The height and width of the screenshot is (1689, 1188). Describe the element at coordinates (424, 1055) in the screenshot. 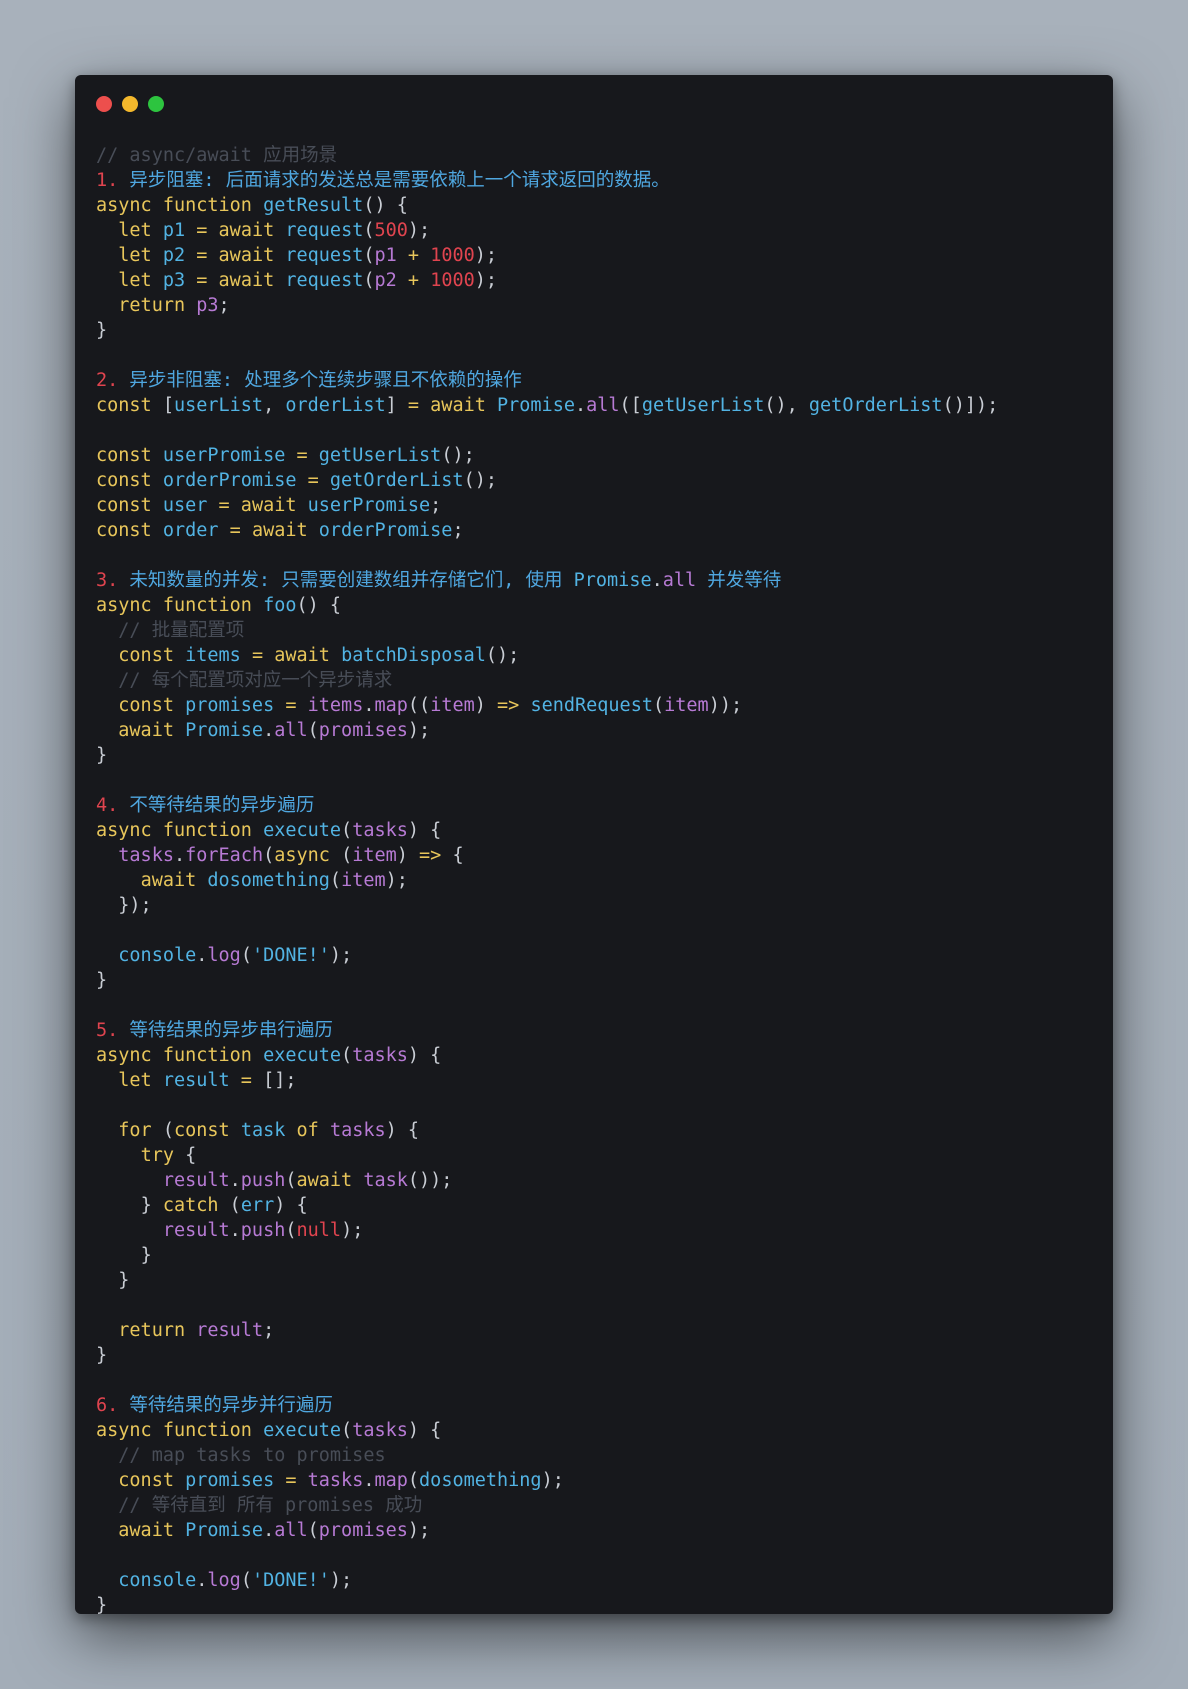

I see `code-token-punct: ) {` at that location.